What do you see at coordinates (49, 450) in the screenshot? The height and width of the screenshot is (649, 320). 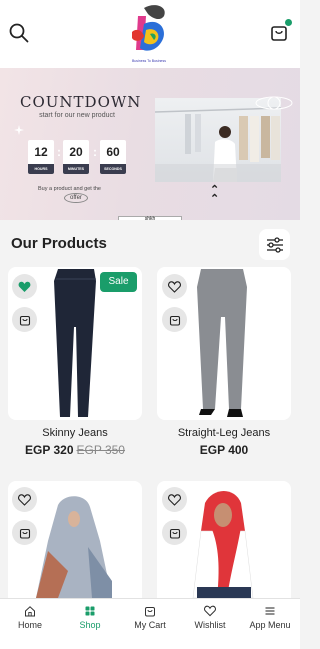 I see `current-price: EGP 320` at bounding box center [49, 450].